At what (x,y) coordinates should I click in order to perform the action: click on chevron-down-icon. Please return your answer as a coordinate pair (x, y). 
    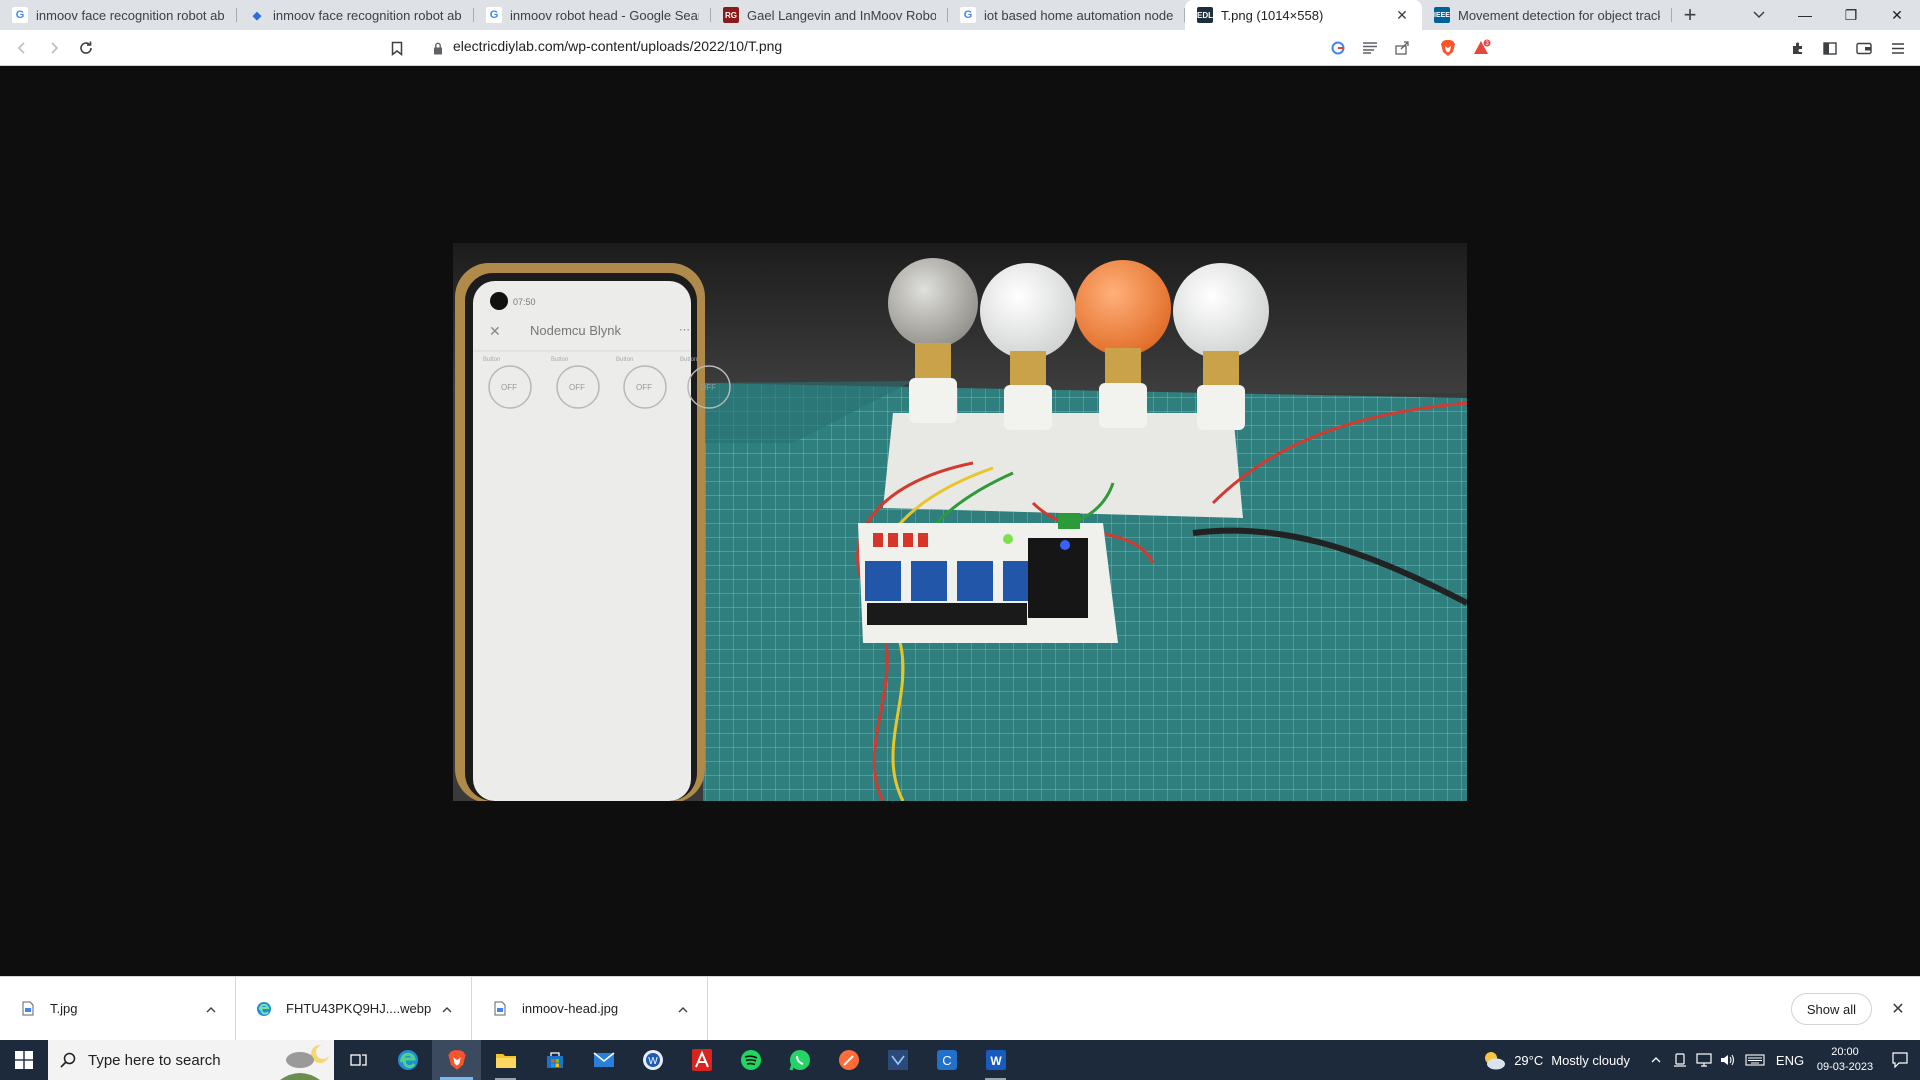
    Looking at the image, I should click on (1759, 15).